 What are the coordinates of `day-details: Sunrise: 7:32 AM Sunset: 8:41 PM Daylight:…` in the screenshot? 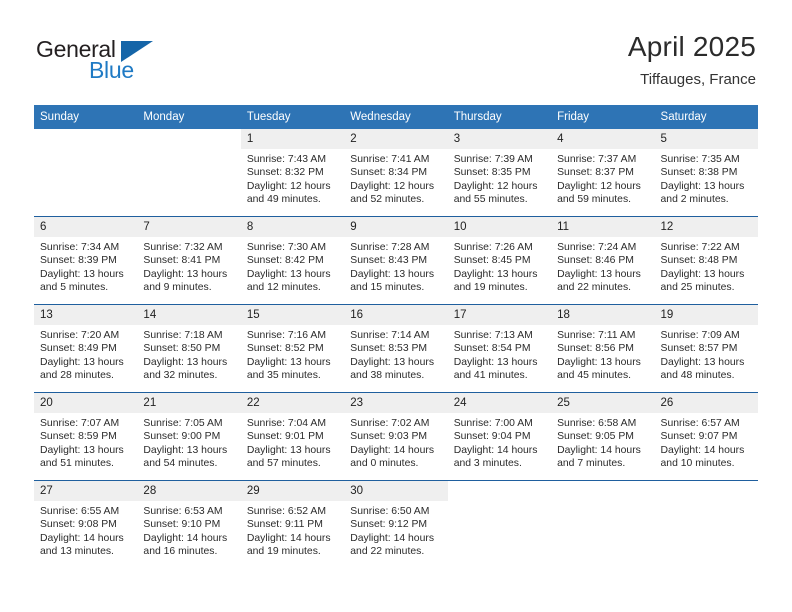 It's located at (188, 266).